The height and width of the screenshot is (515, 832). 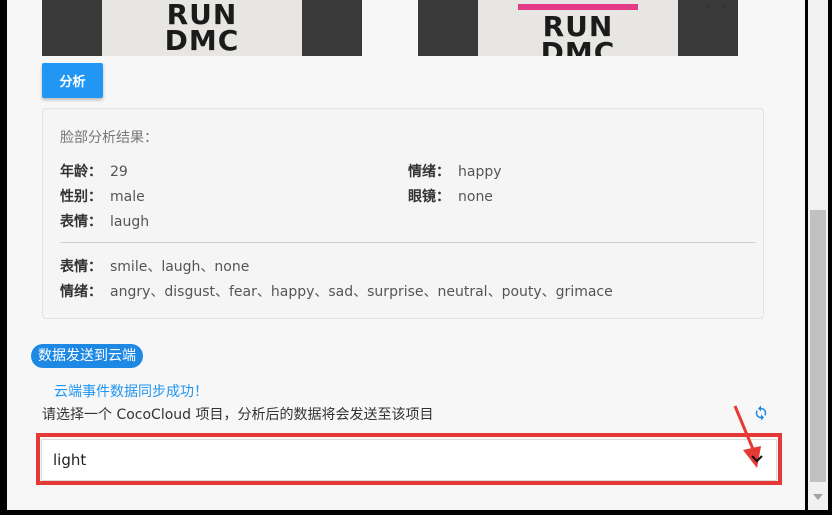 I want to click on expression-row: 表情： laugh, so click(x=104, y=221).